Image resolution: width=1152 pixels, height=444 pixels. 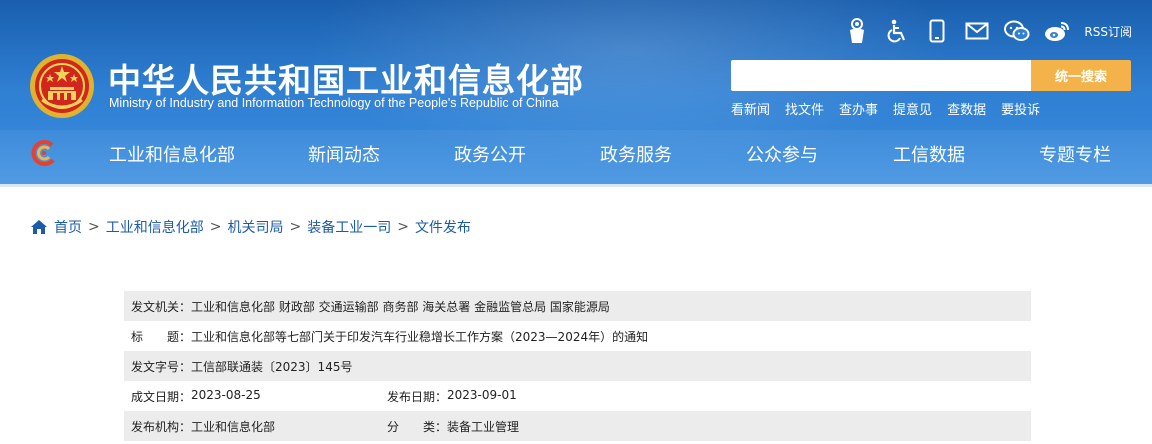 I want to click on info-row-publisher-category: 发布机构： 工业和信息化部 分 类： 装备工业管理, so click(x=577, y=426).